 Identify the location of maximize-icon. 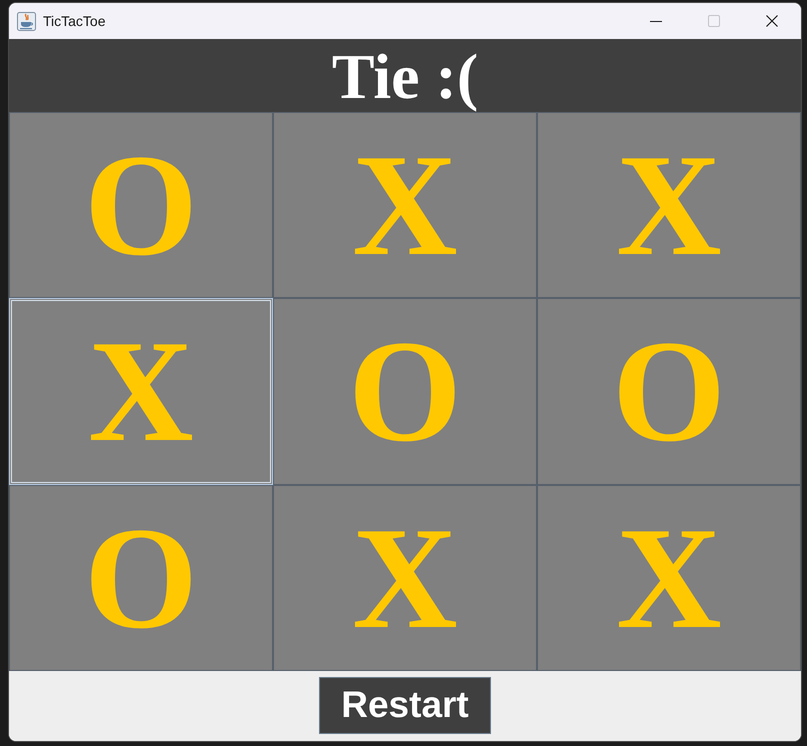
(714, 21).